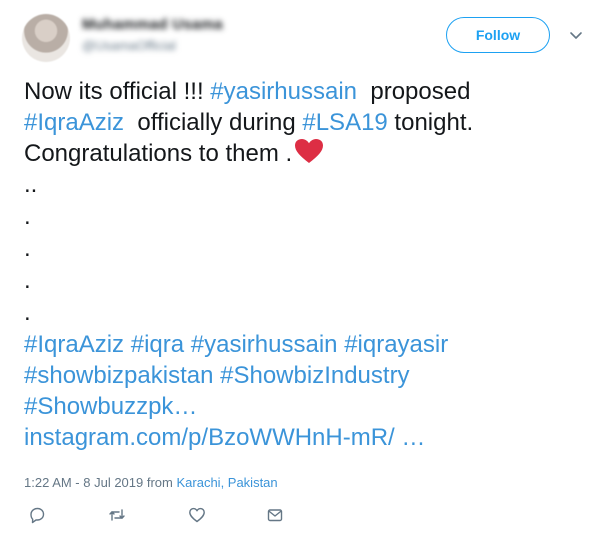 Image resolution: width=615 pixels, height=534 pixels. I want to click on reply-icon, so click(37, 515).